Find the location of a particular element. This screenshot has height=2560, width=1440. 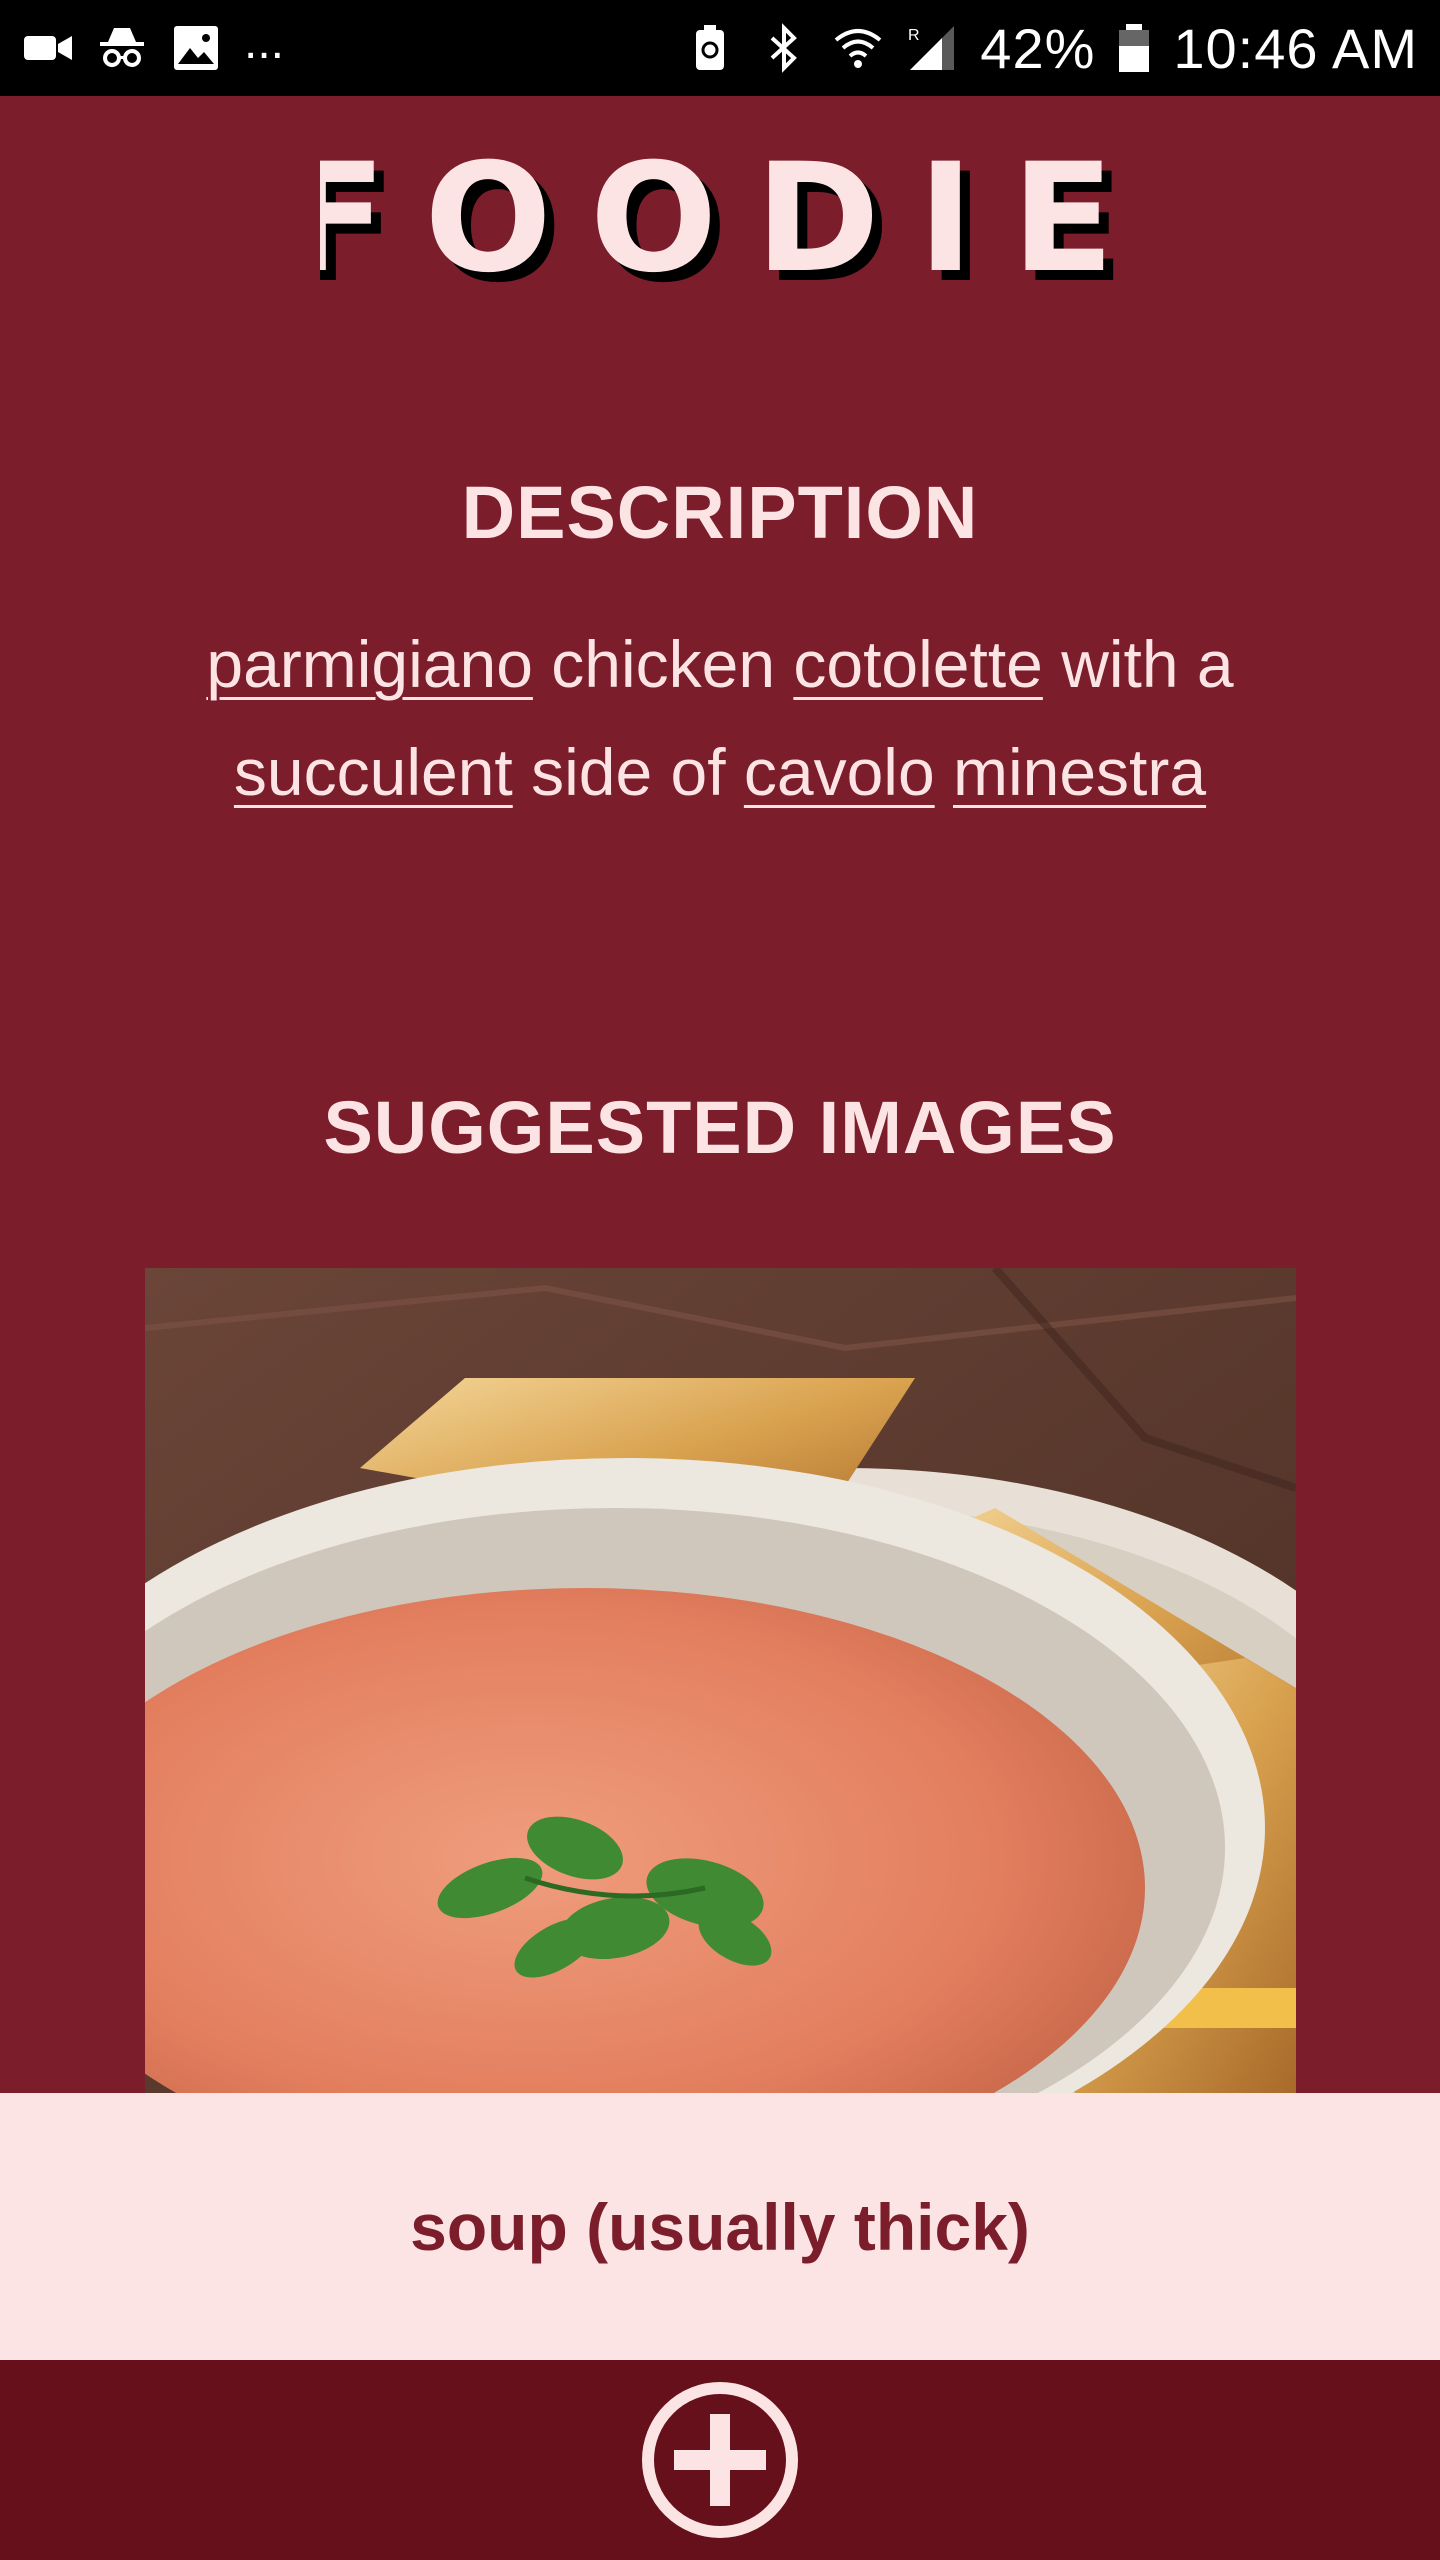

bottom-action-bar is located at coordinates (720, 2460).